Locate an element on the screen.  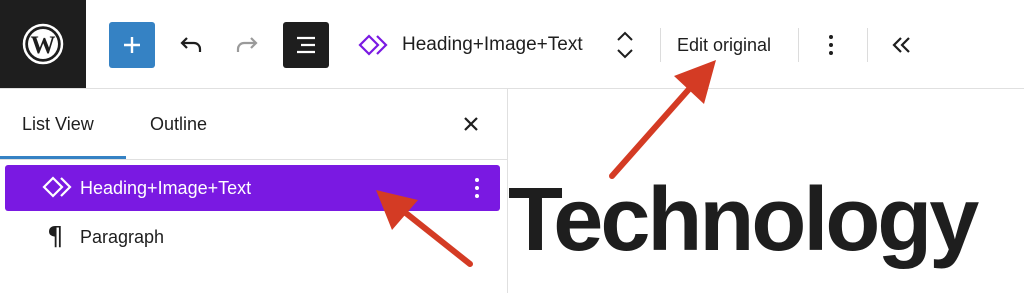
arrow-to-selected-item is located at coordinates (424, 228).